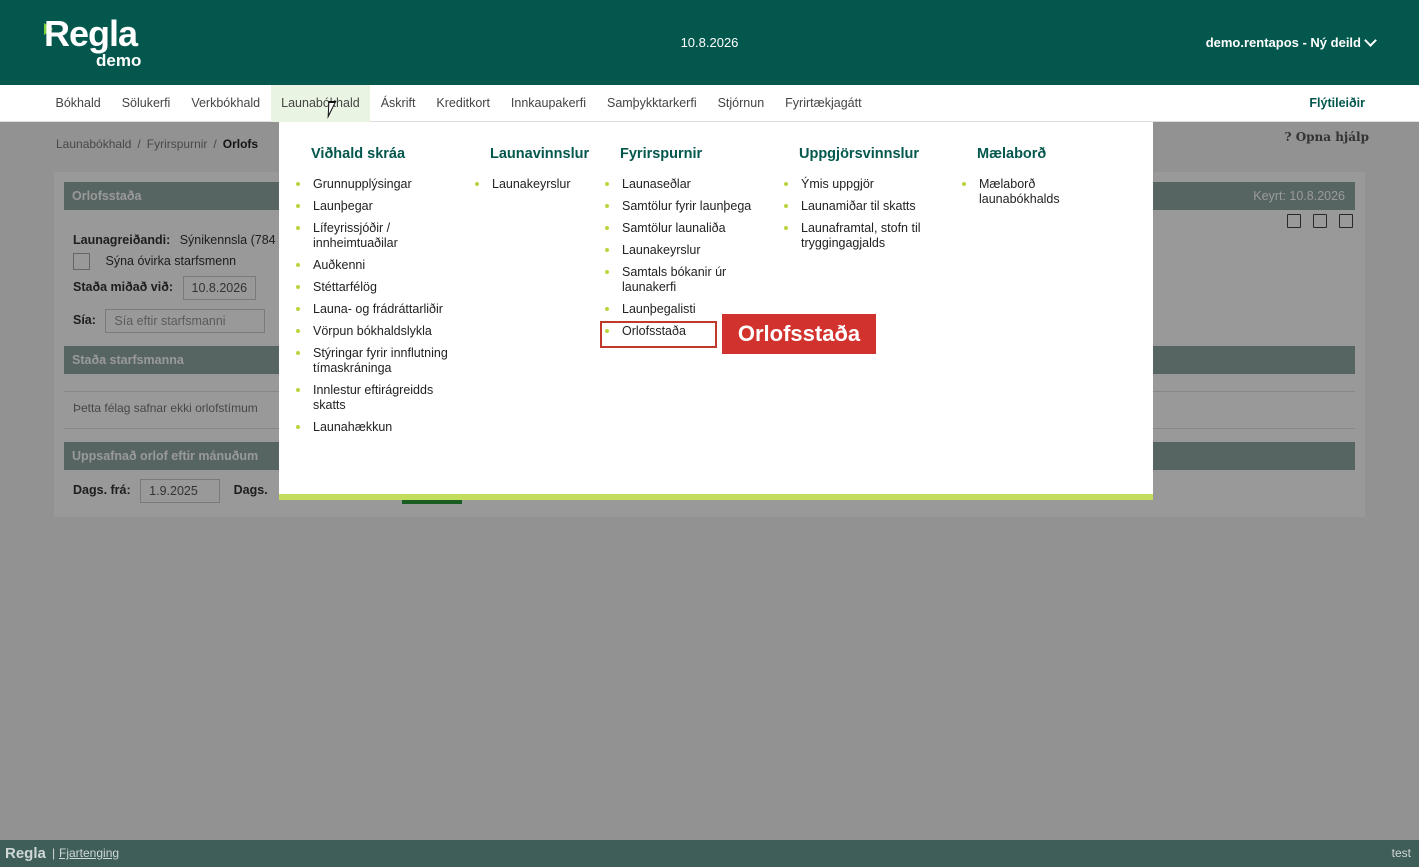 The height and width of the screenshot is (867, 1419). What do you see at coordinates (358, 154) in the screenshot?
I see `mega-menu-heading: Viðhald skráa` at bounding box center [358, 154].